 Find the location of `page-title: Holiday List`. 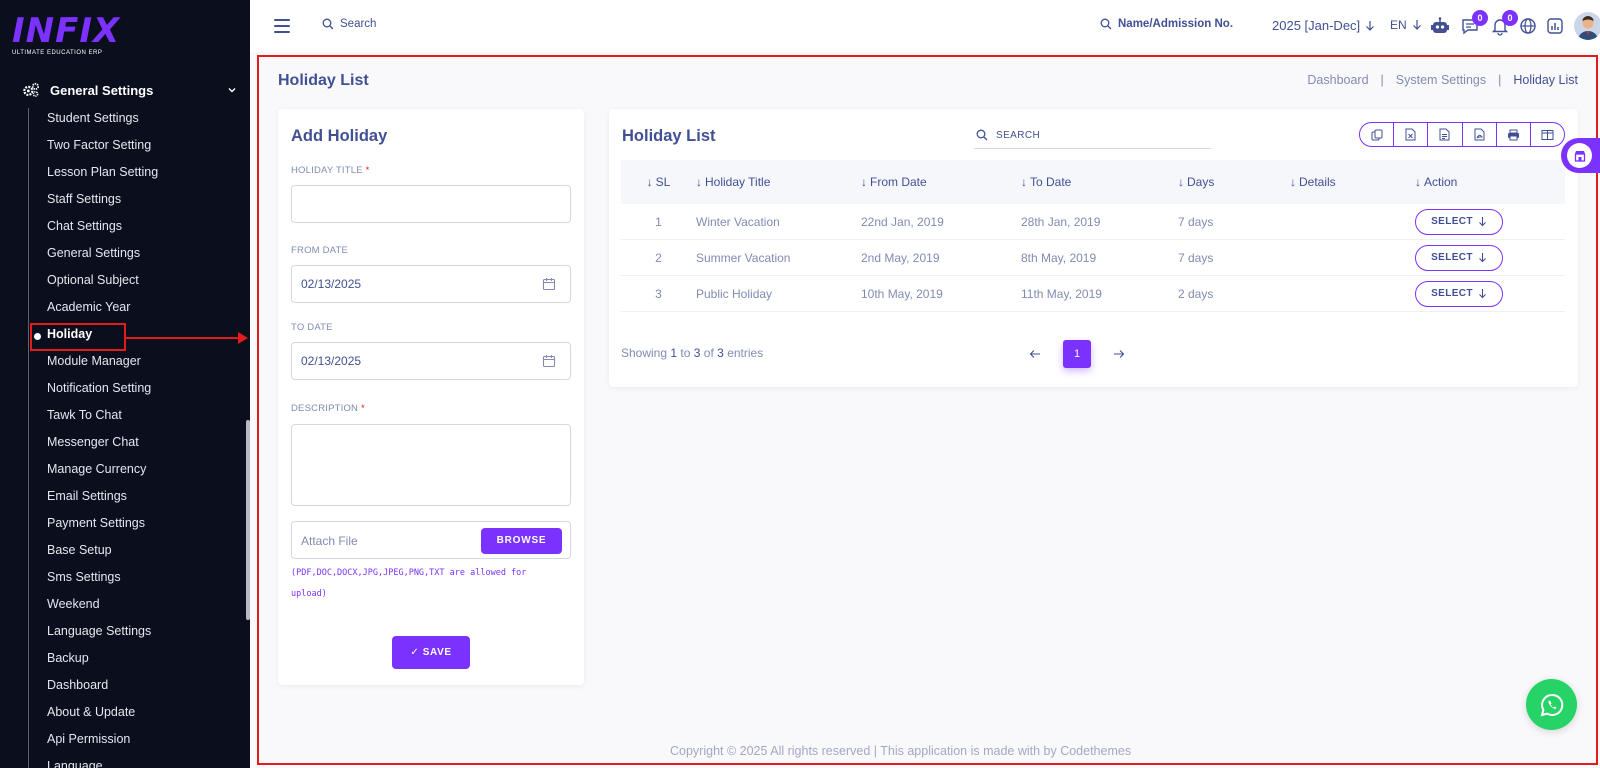

page-title: Holiday List is located at coordinates (323, 80).